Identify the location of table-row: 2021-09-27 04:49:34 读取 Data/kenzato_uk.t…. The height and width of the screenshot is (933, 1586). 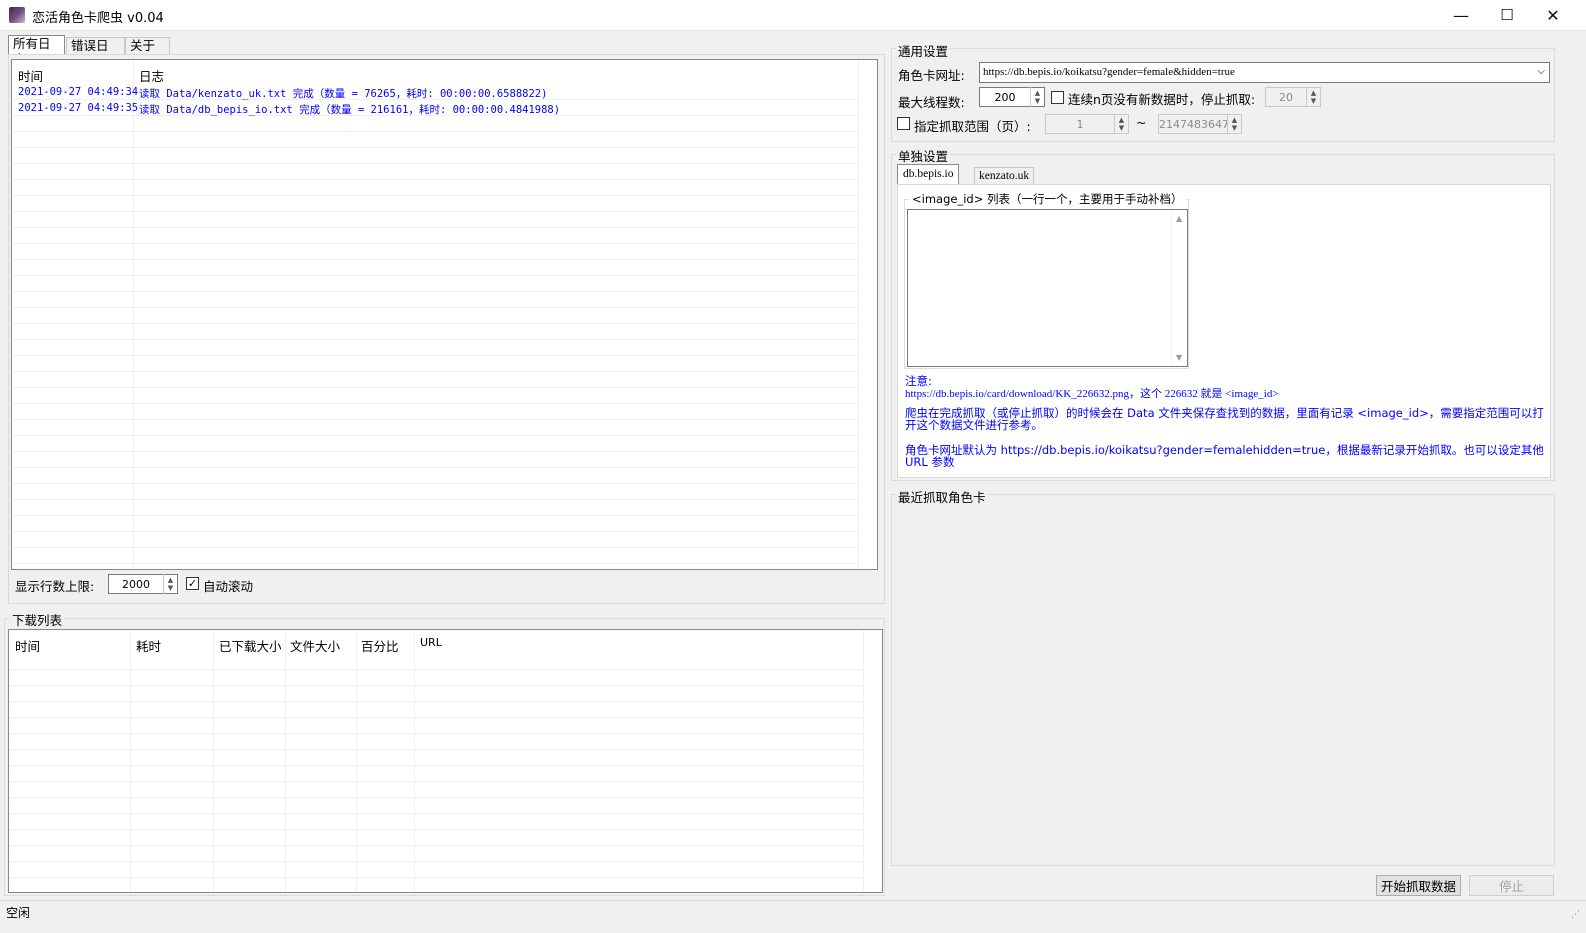
(435, 92).